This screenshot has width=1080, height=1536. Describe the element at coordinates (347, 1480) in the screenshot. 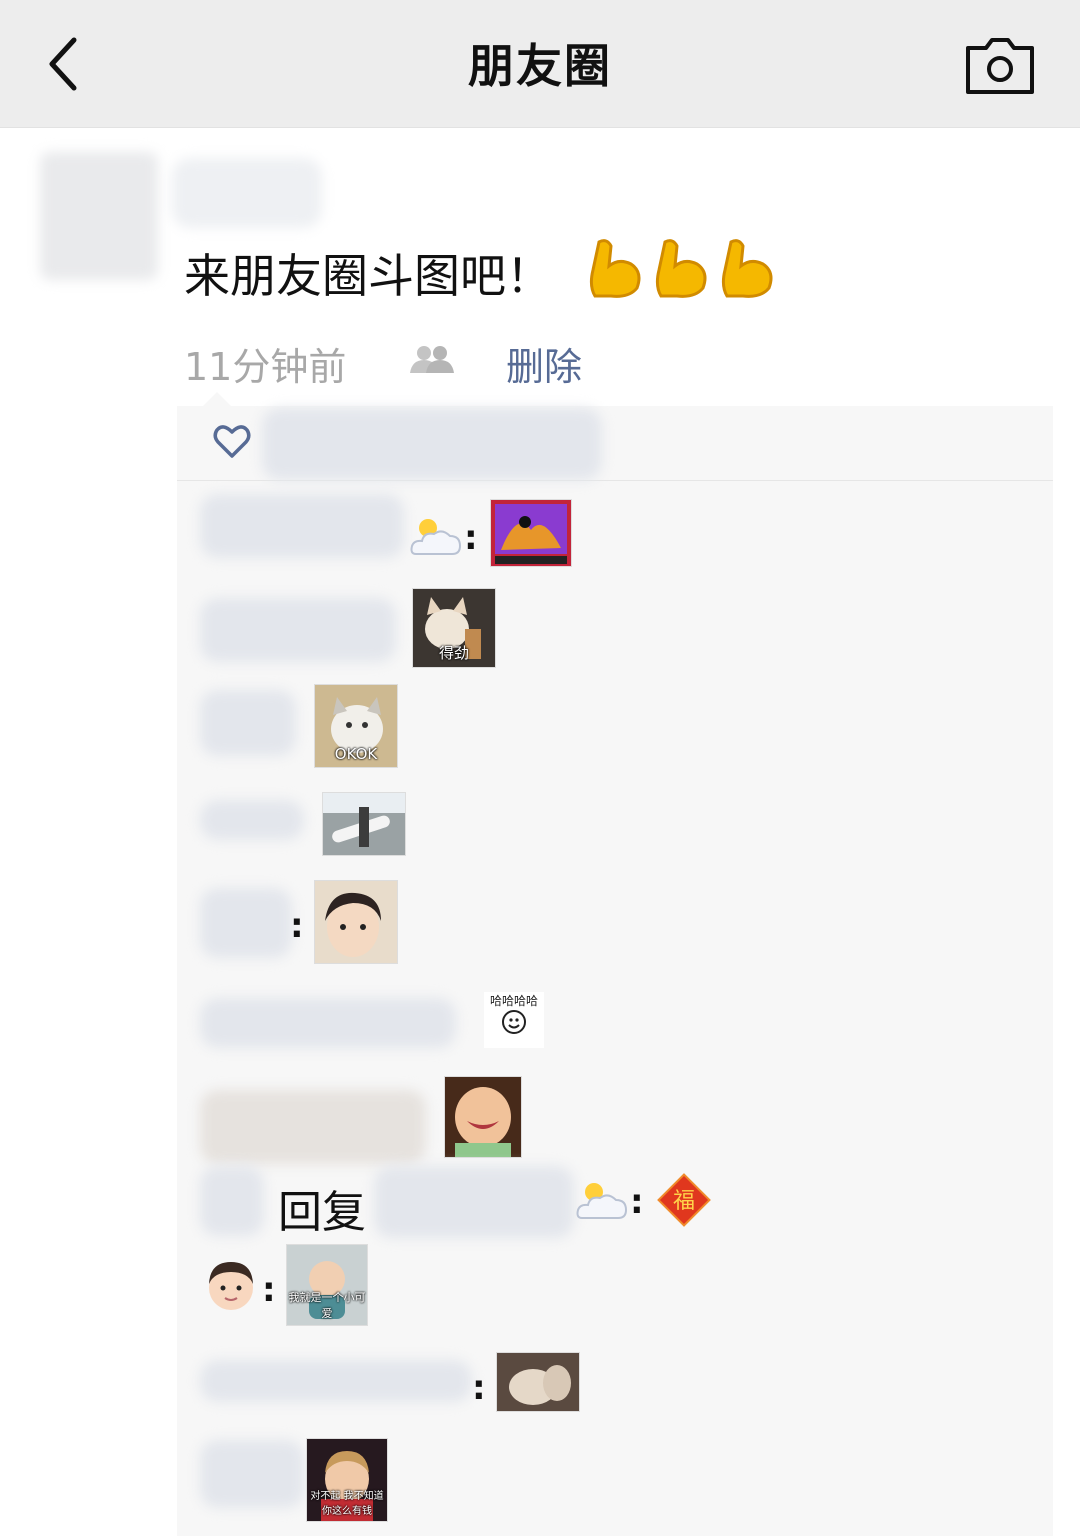

I see `sticker-image: 对不起 我不知道你这么有钱` at that location.